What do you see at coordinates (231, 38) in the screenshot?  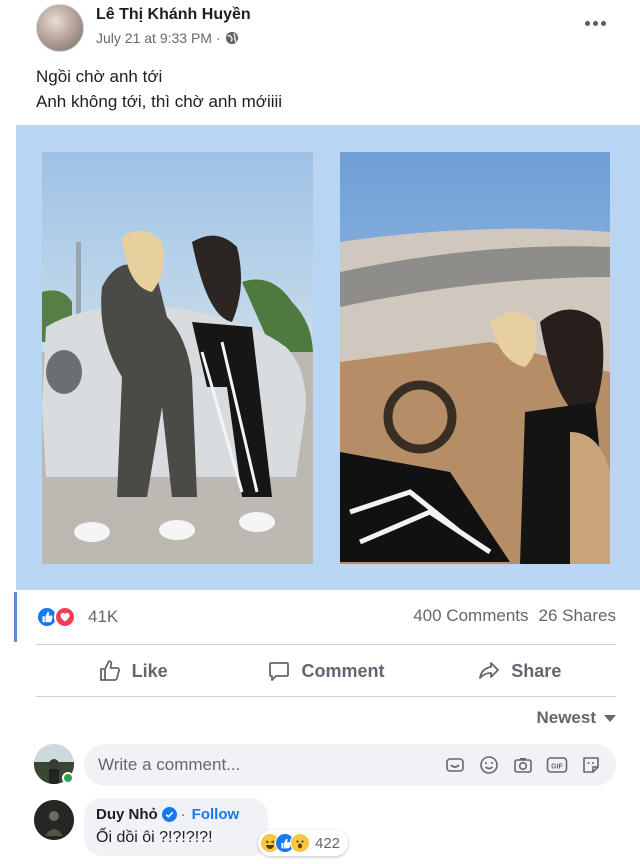 I see `globe-icon` at bounding box center [231, 38].